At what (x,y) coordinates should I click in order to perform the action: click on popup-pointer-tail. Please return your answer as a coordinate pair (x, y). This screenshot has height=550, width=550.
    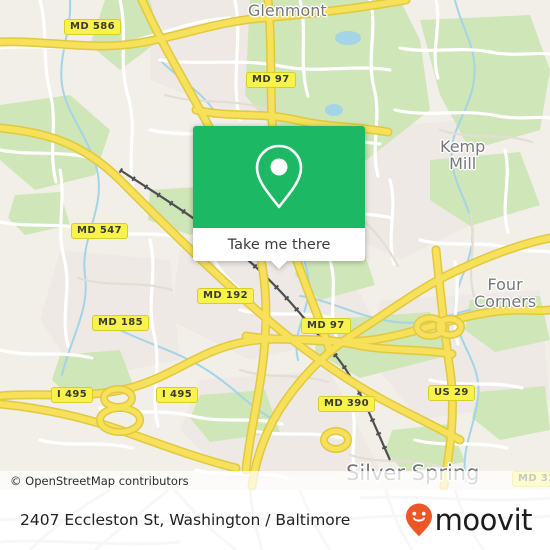
    Looking at the image, I should click on (279, 264).